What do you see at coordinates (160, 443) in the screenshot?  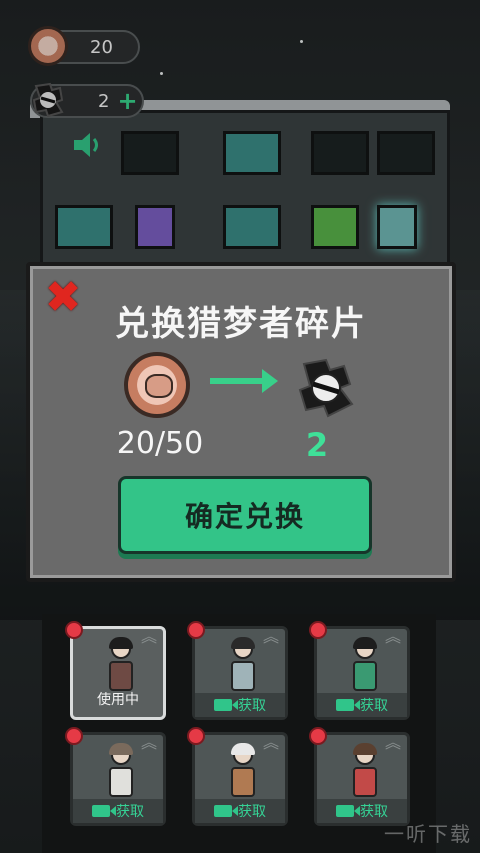 I see `exchange-rate: 20/50` at bounding box center [160, 443].